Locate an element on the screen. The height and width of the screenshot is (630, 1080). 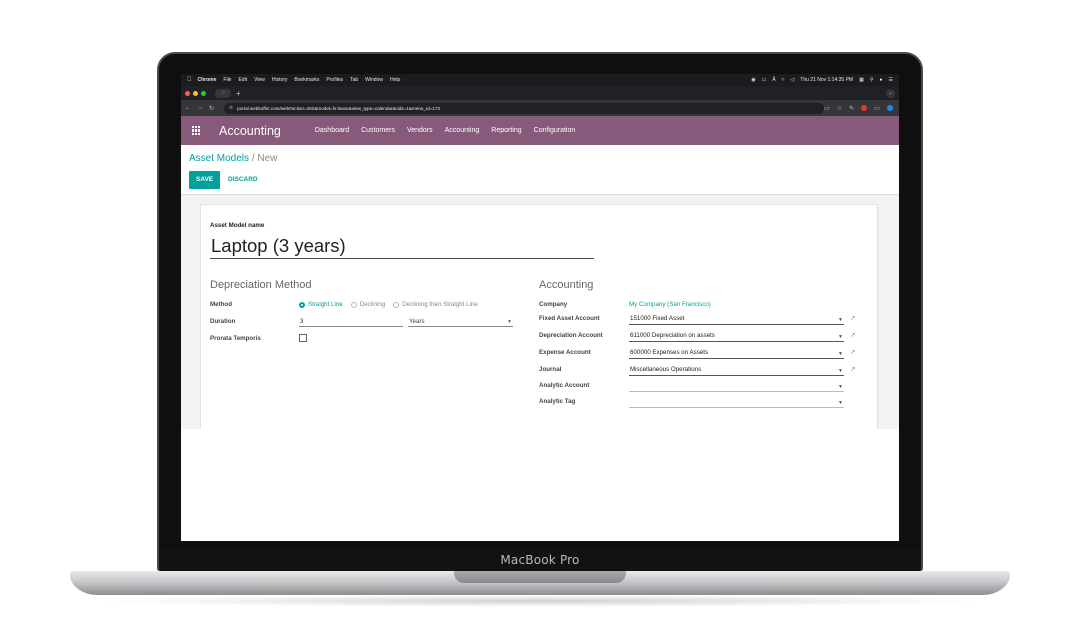
radio-straight-line-label: Straight Line is located at coordinates (325, 304).